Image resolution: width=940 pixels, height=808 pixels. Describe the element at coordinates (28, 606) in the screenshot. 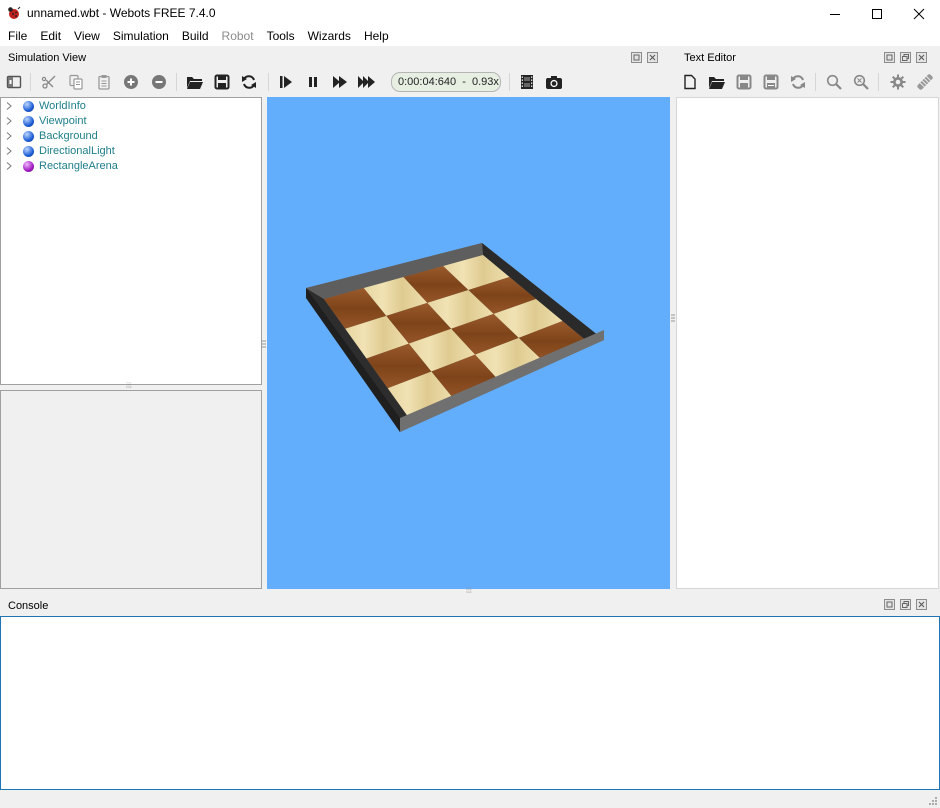

I see `console-title: Console` at that location.